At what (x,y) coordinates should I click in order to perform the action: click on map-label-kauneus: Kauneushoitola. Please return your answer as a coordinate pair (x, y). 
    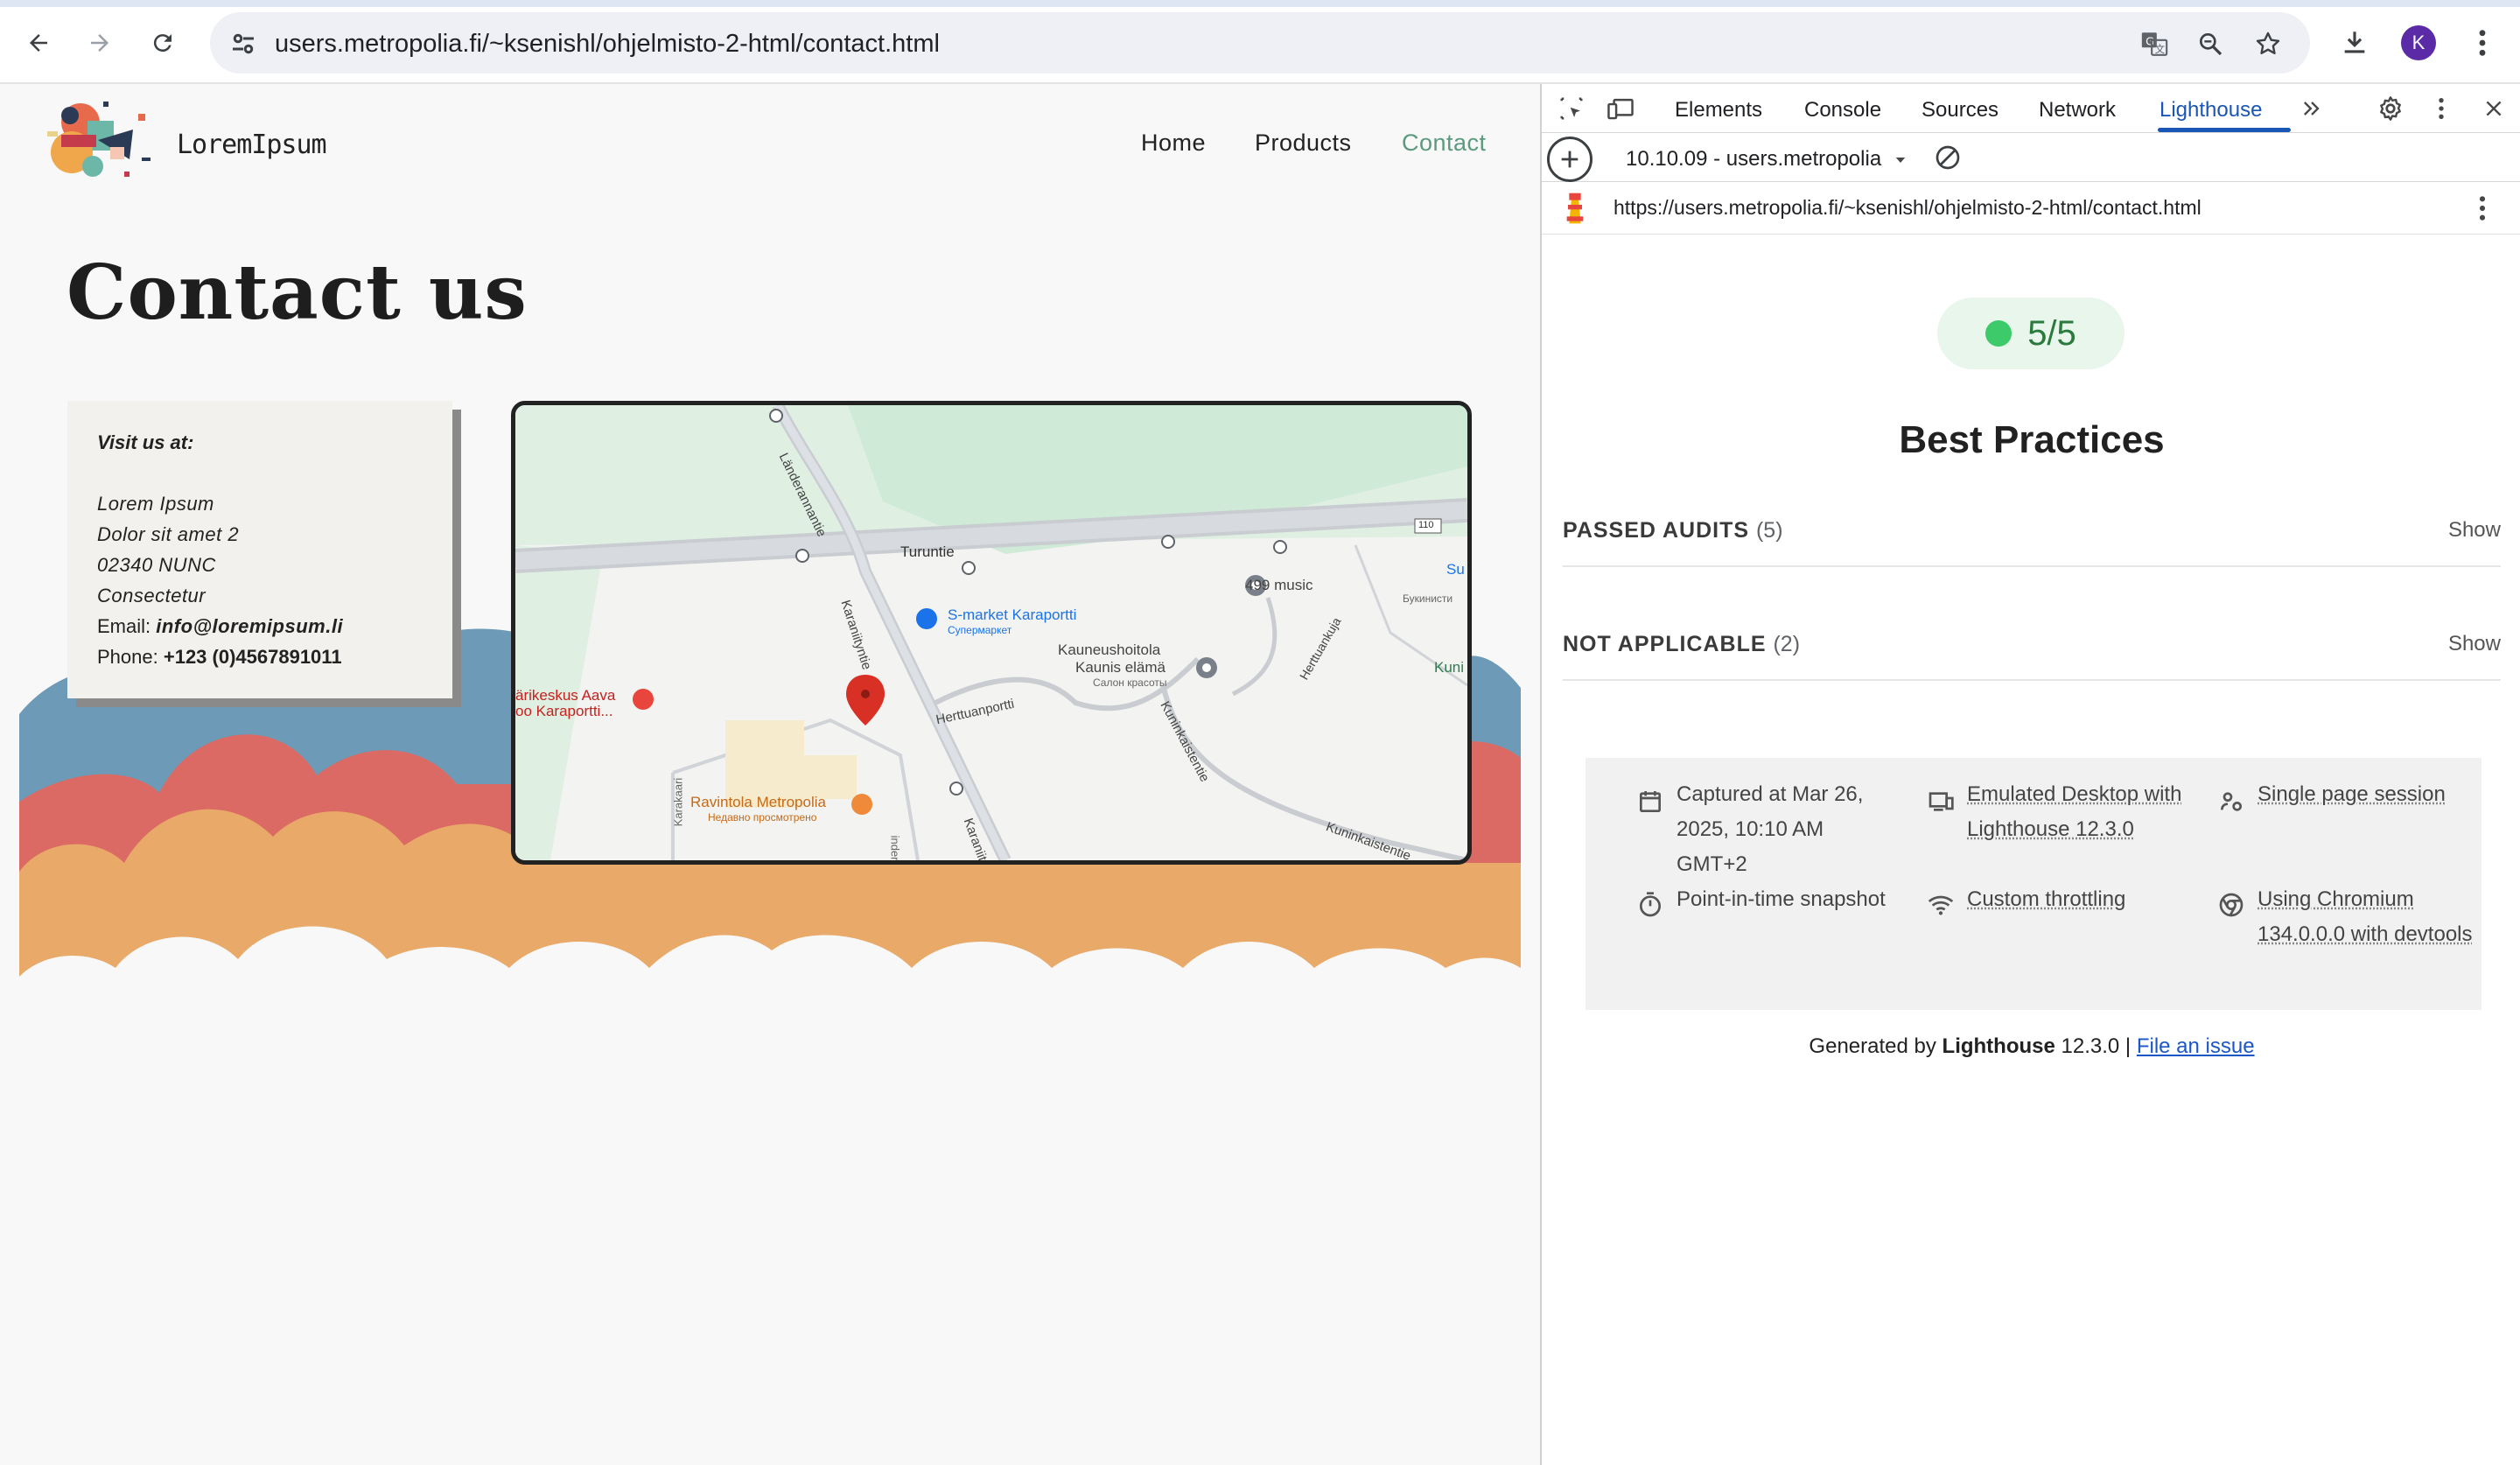
    Looking at the image, I should click on (1109, 650).